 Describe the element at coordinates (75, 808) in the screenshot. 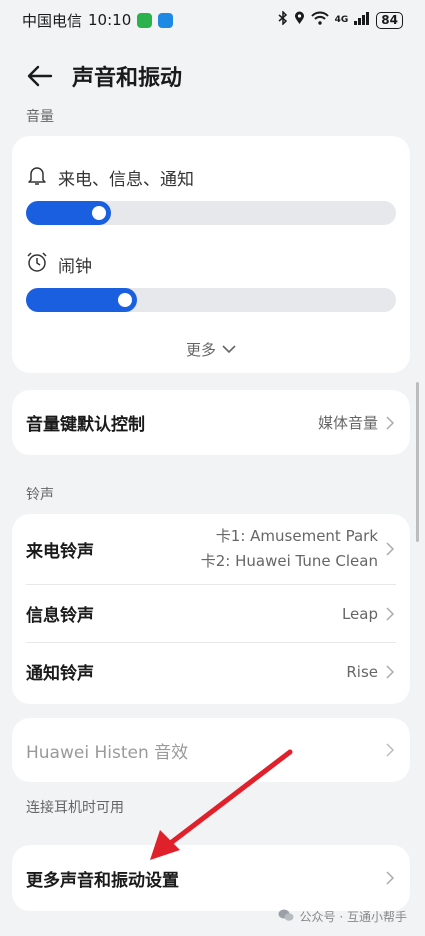

I see `headphone-note: 连接耳机时可用` at that location.